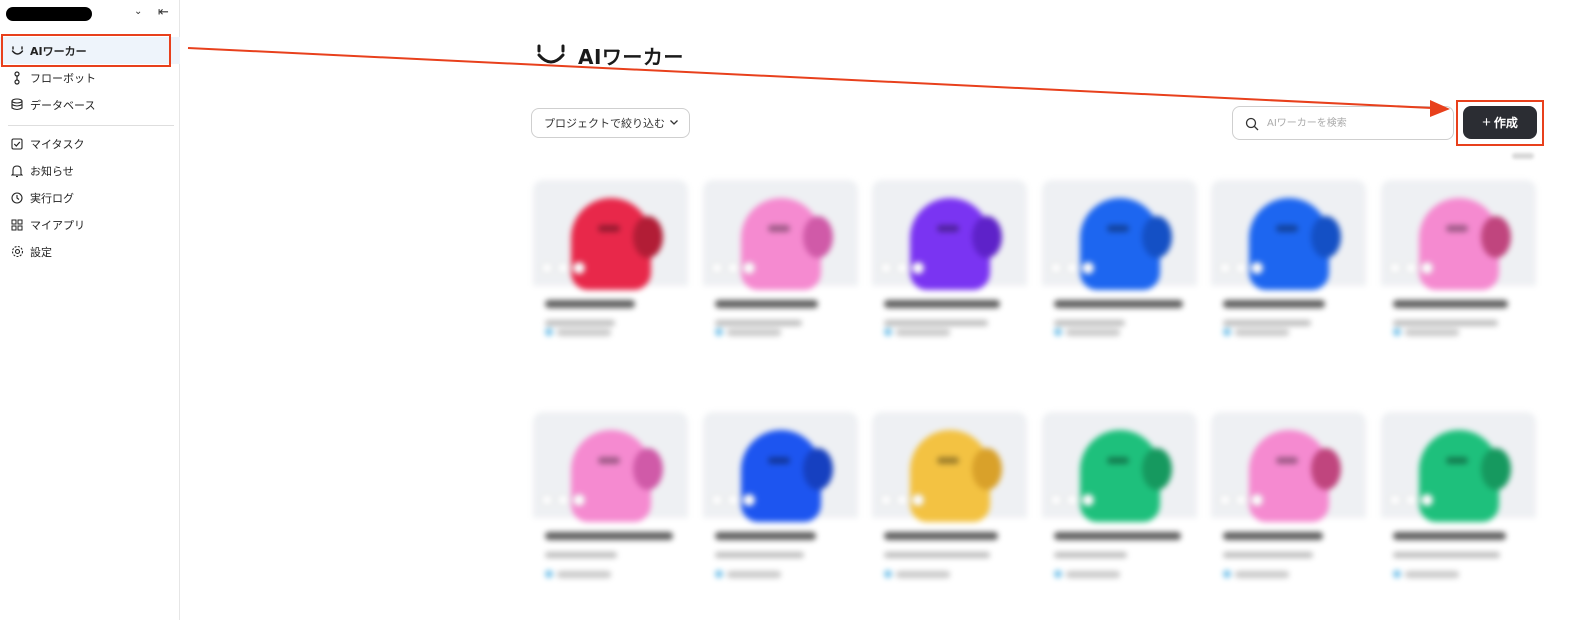  I want to click on checkbox-icon, so click(17, 144).